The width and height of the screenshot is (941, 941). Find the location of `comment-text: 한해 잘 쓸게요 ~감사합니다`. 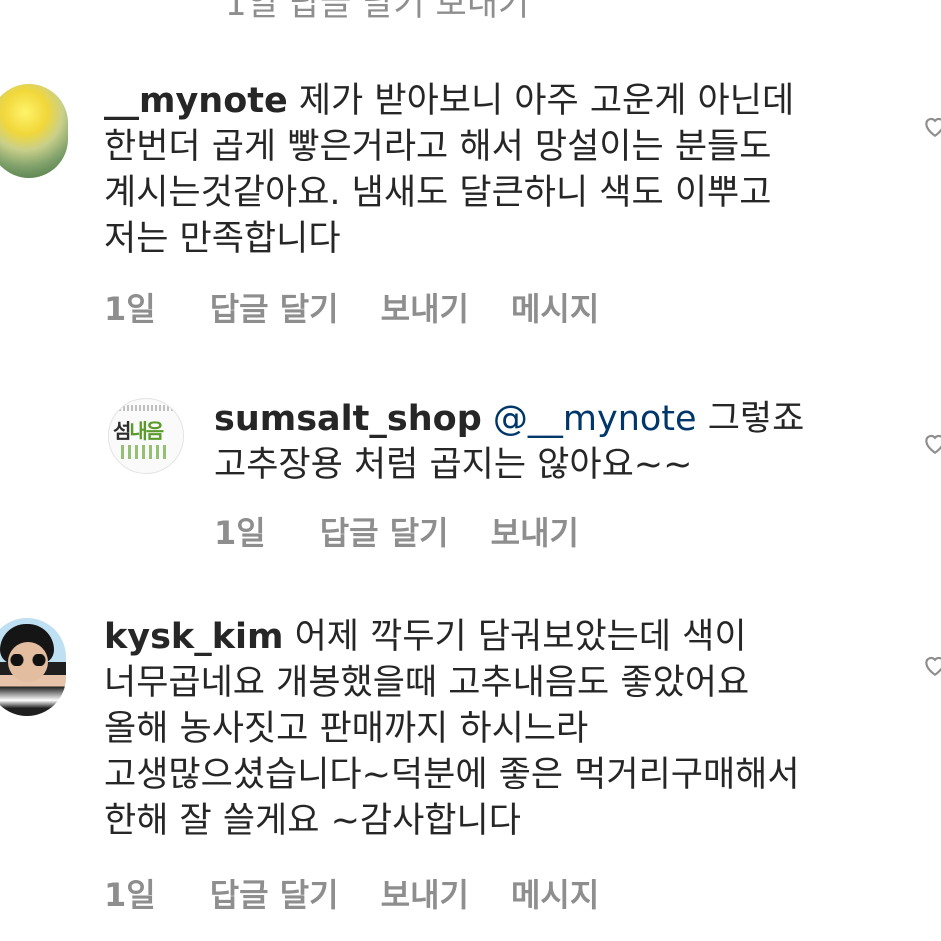

comment-text: 한해 잘 쓸게요 ~감사합니다 is located at coordinates (312, 821).